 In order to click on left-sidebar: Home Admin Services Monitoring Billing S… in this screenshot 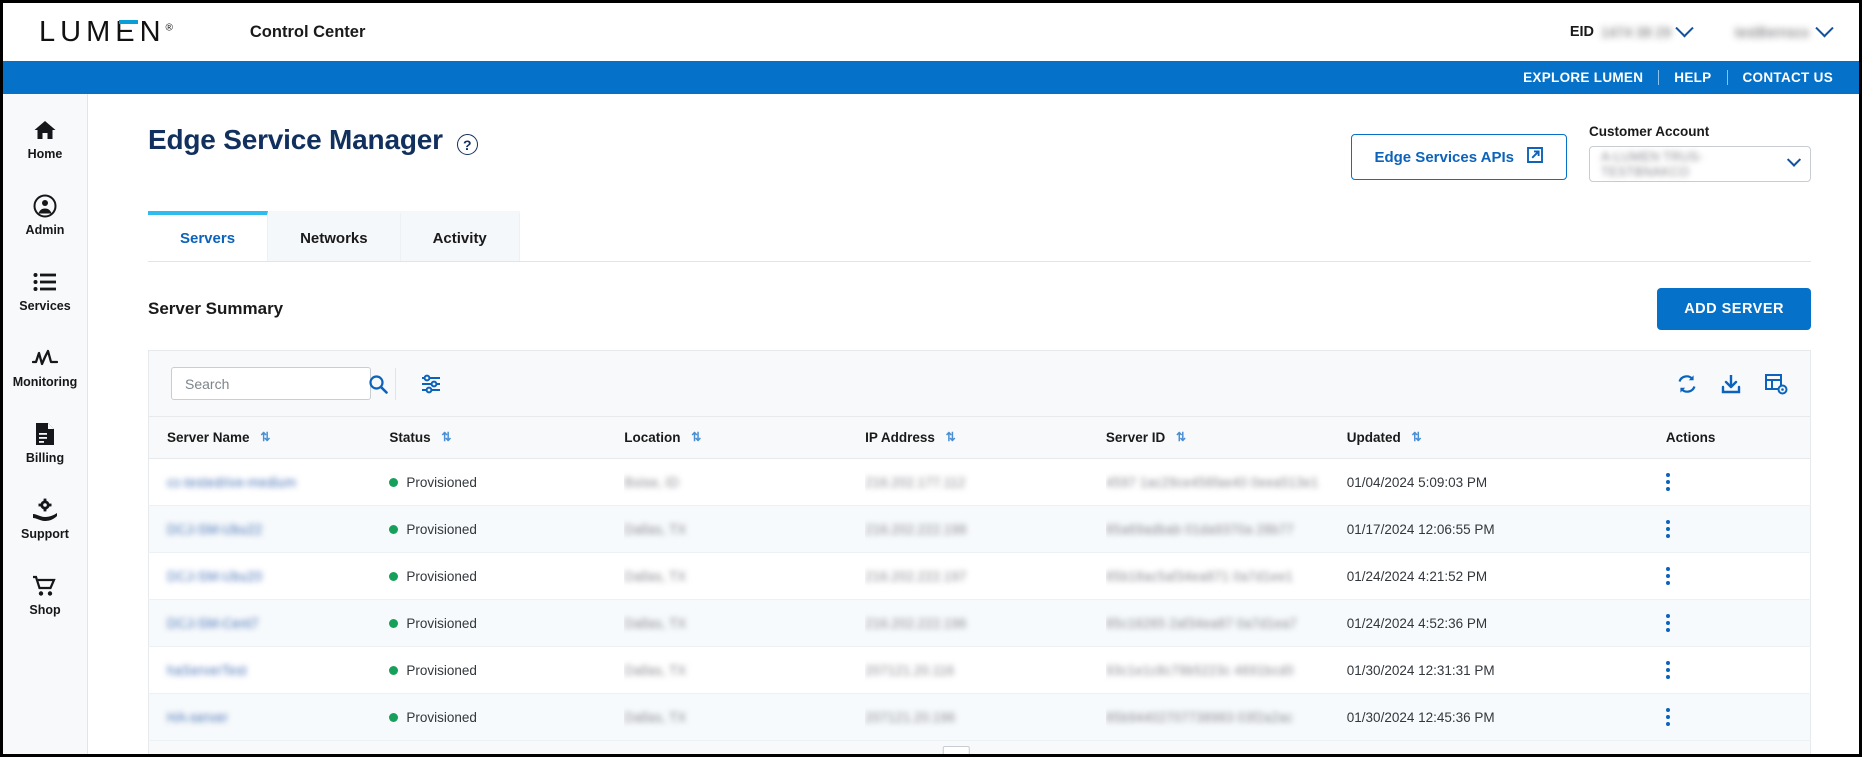, I will do `click(45, 424)`.